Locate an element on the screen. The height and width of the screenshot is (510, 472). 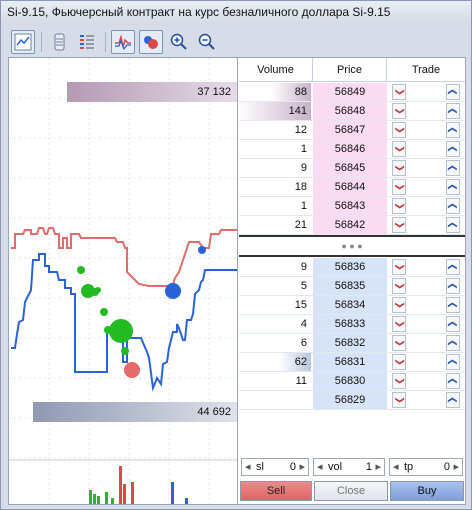
volume-cell: 12 is located at coordinates (300, 130).